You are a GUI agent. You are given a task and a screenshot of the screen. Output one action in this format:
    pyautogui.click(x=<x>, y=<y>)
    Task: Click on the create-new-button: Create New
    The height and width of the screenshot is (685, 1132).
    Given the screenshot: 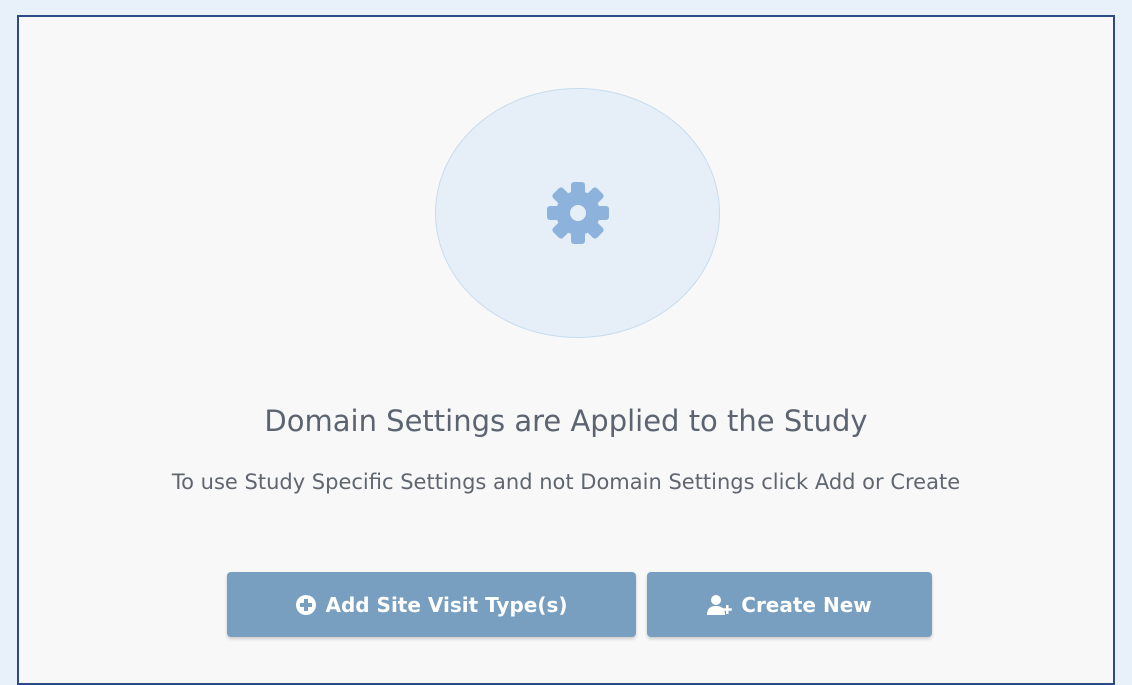 What is the action you would take?
    pyautogui.click(x=789, y=604)
    